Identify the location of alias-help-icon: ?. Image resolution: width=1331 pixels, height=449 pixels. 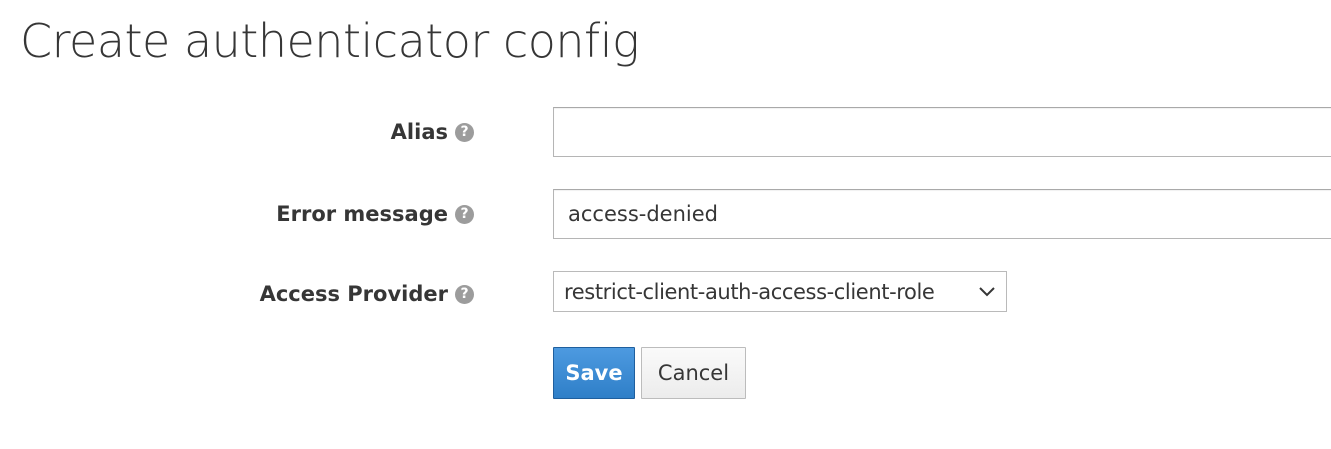
(464, 132).